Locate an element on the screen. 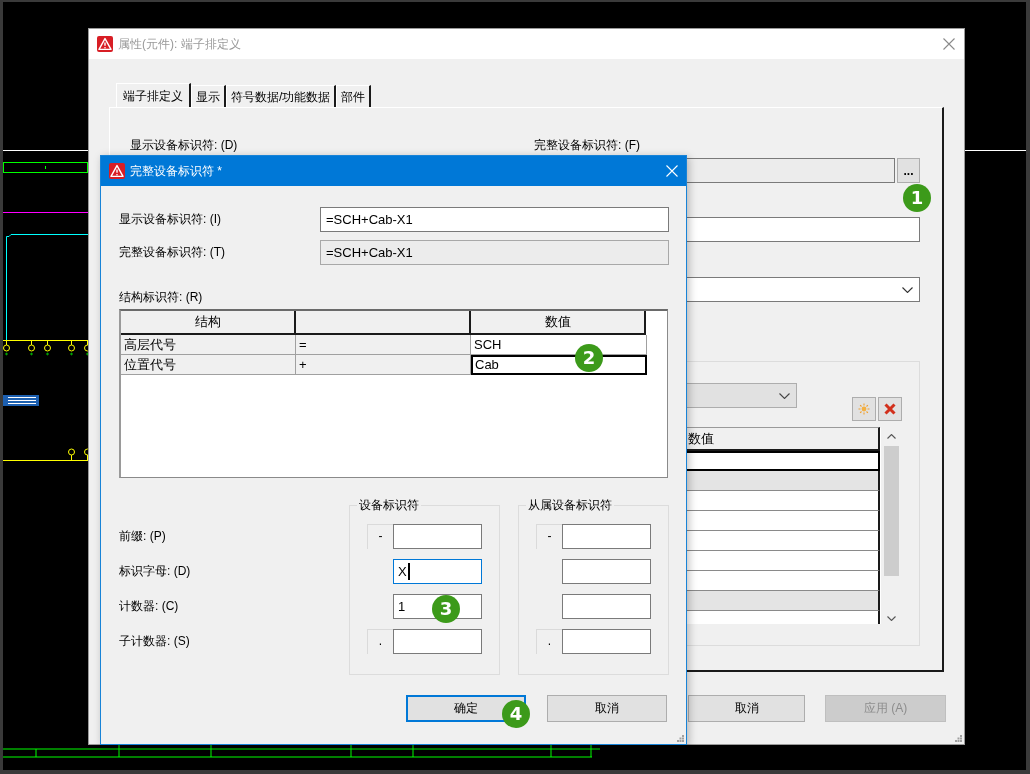 Image resolution: width=1030 pixels, height=774 pixels. chevron-up-icon is located at coordinates (891, 436).